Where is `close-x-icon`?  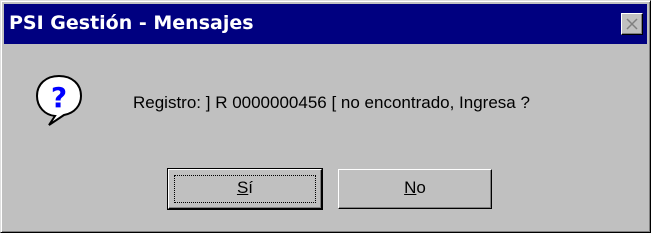 close-x-icon is located at coordinates (632, 24).